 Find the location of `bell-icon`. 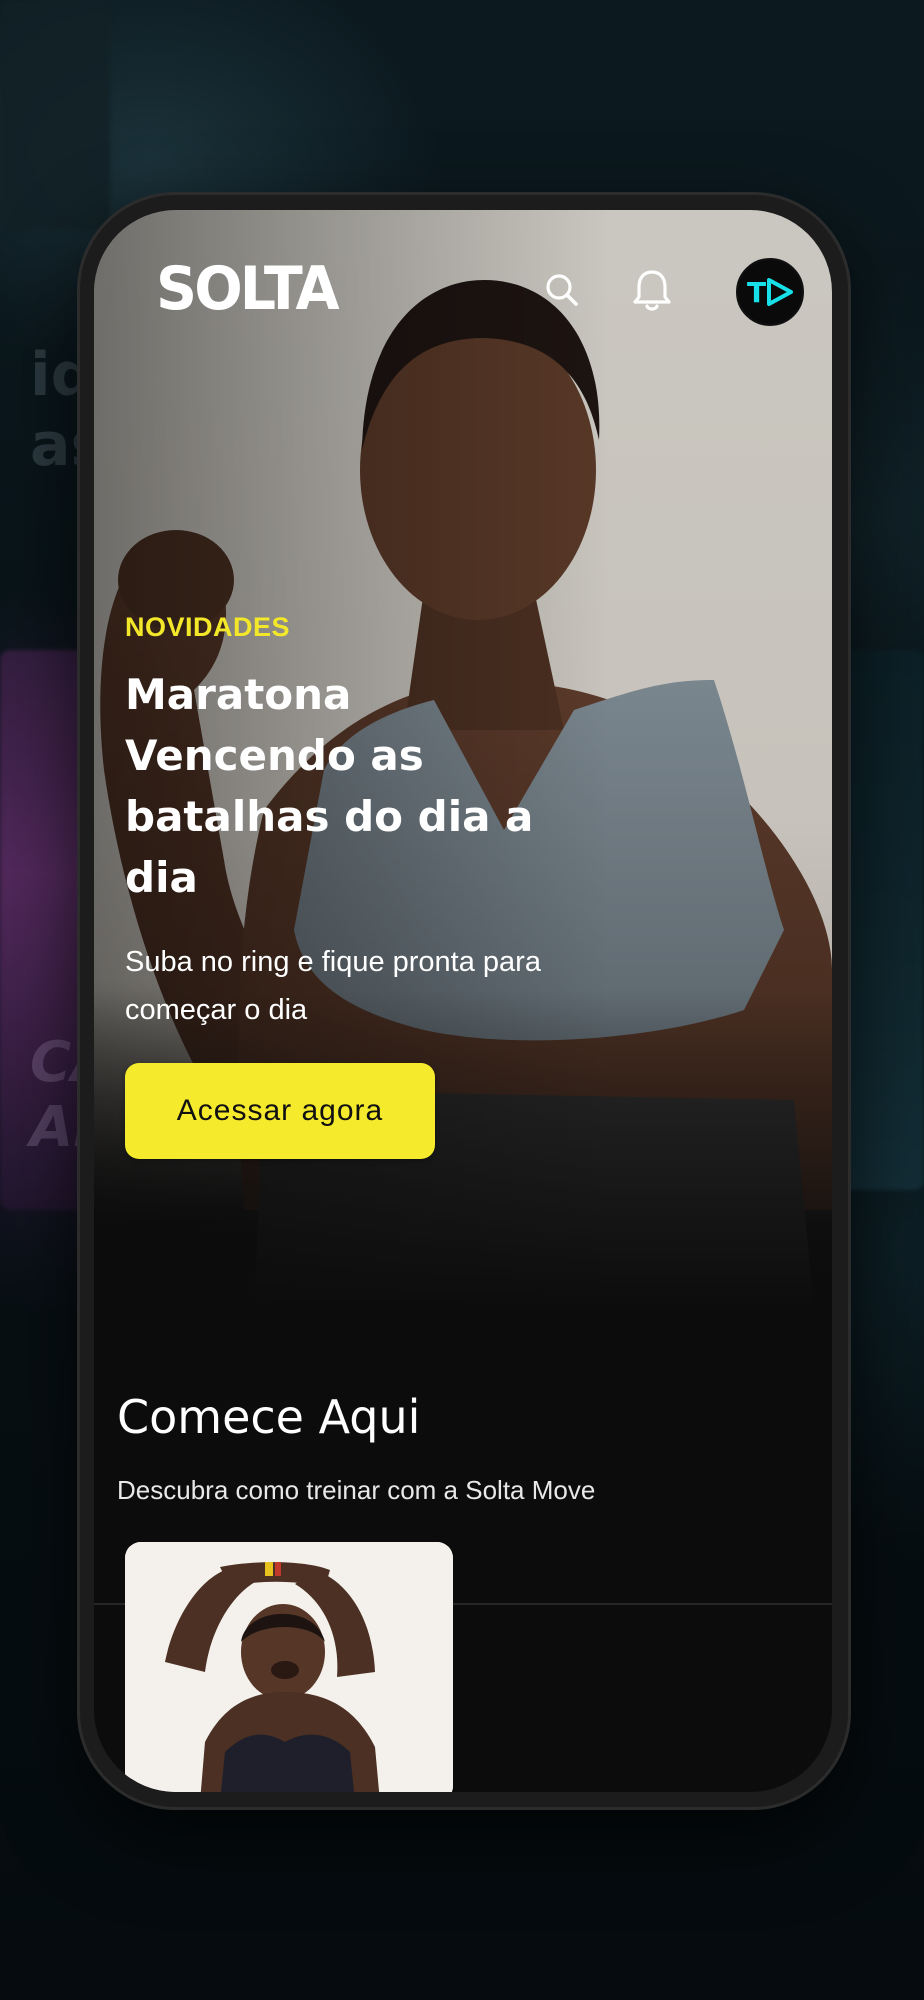

bell-icon is located at coordinates (652, 290).